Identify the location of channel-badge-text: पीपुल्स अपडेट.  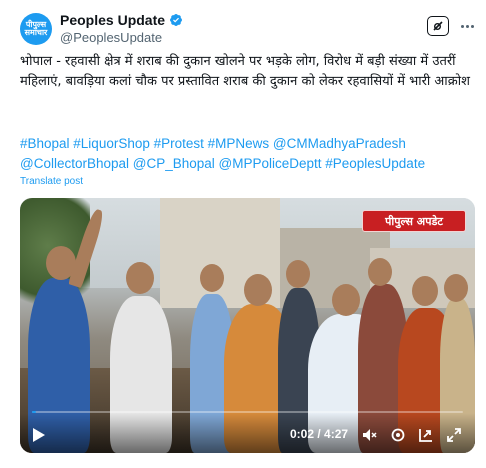
(414, 221).